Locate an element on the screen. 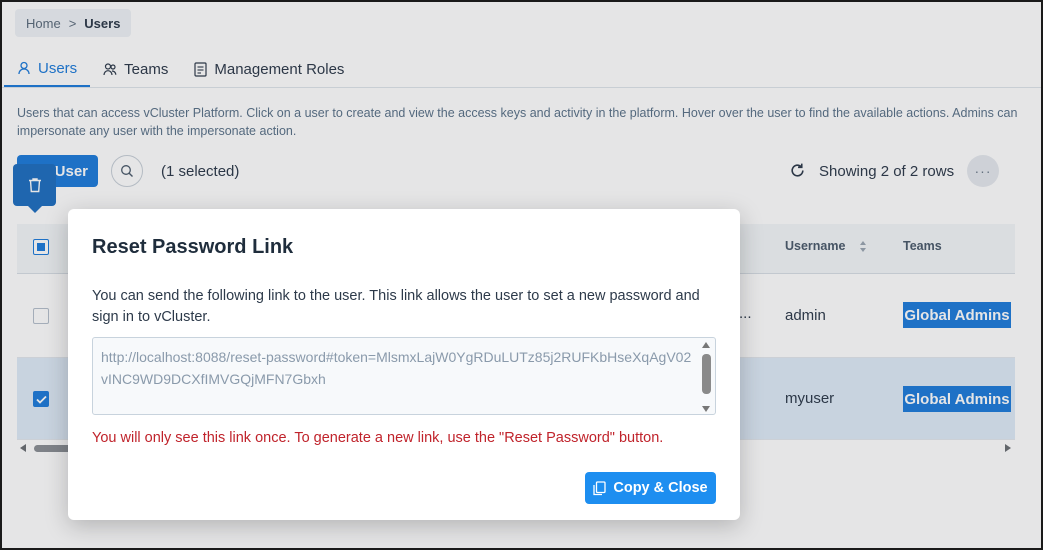 The width and height of the screenshot is (1043, 550). dialog-title: Reset Password Link is located at coordinates (193, 247).